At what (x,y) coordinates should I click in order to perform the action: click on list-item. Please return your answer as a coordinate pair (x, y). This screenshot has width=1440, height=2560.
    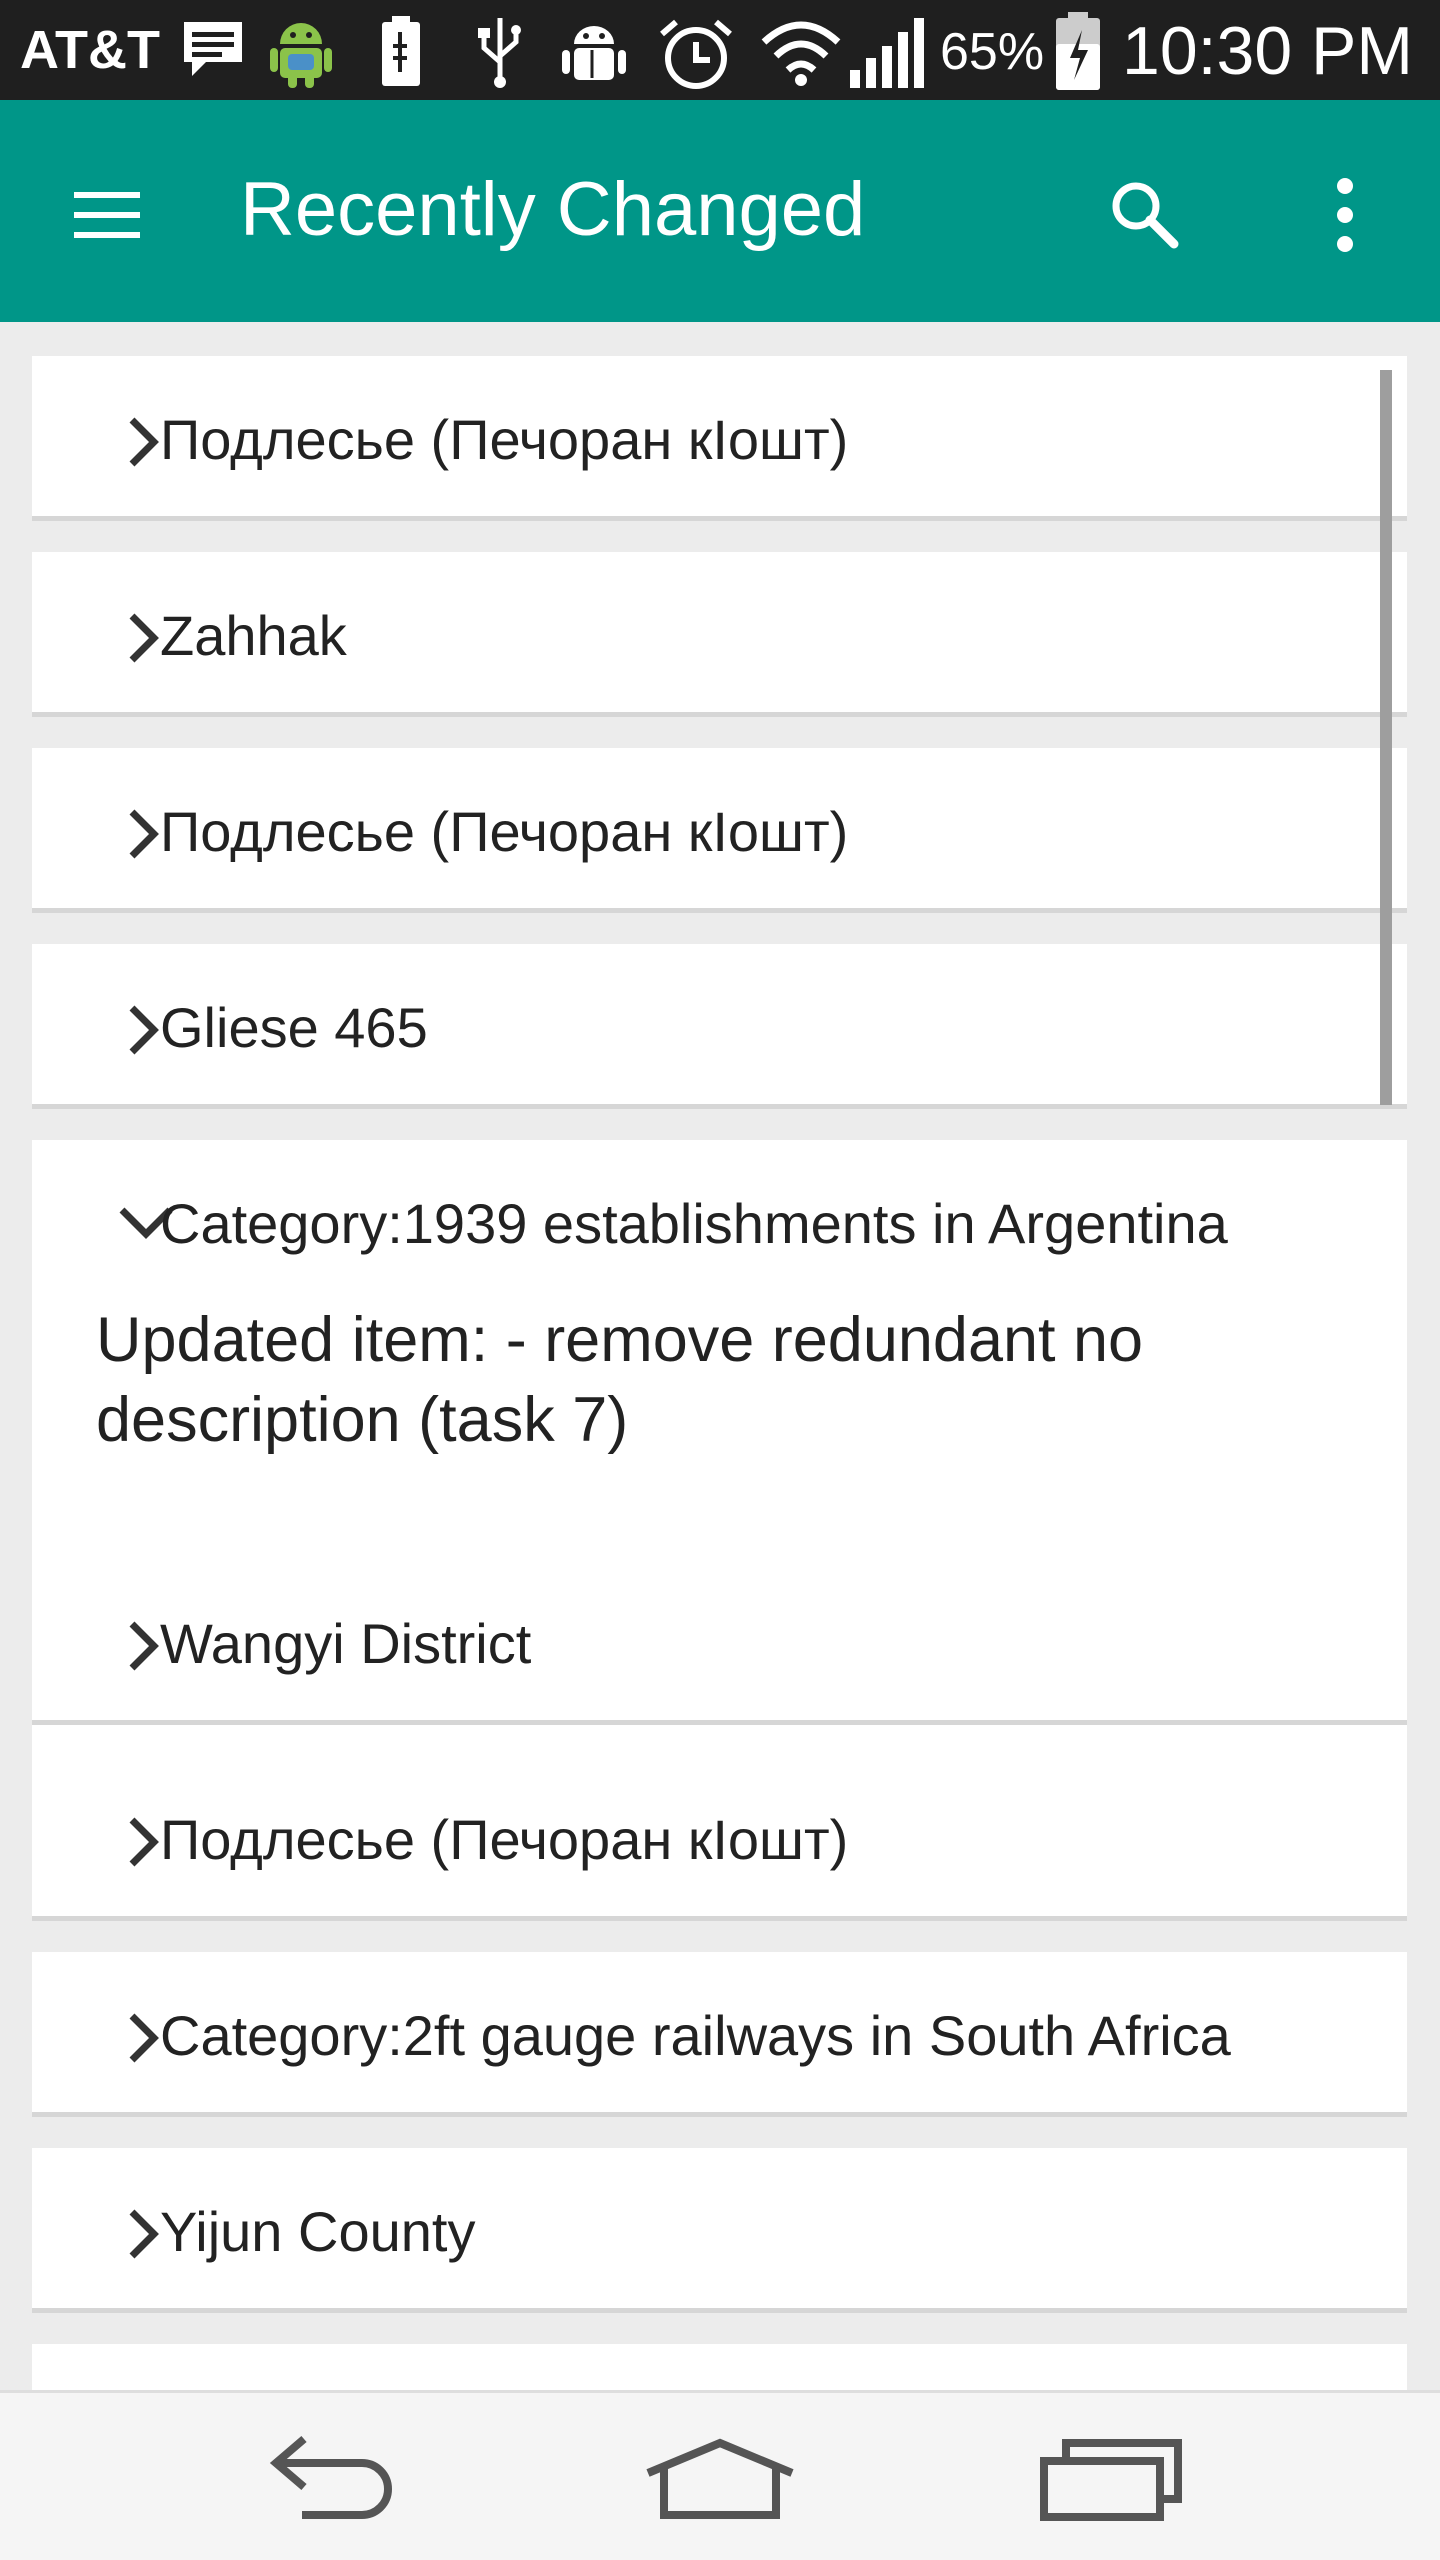
    Looking at the image, I should click on (719, 2367).